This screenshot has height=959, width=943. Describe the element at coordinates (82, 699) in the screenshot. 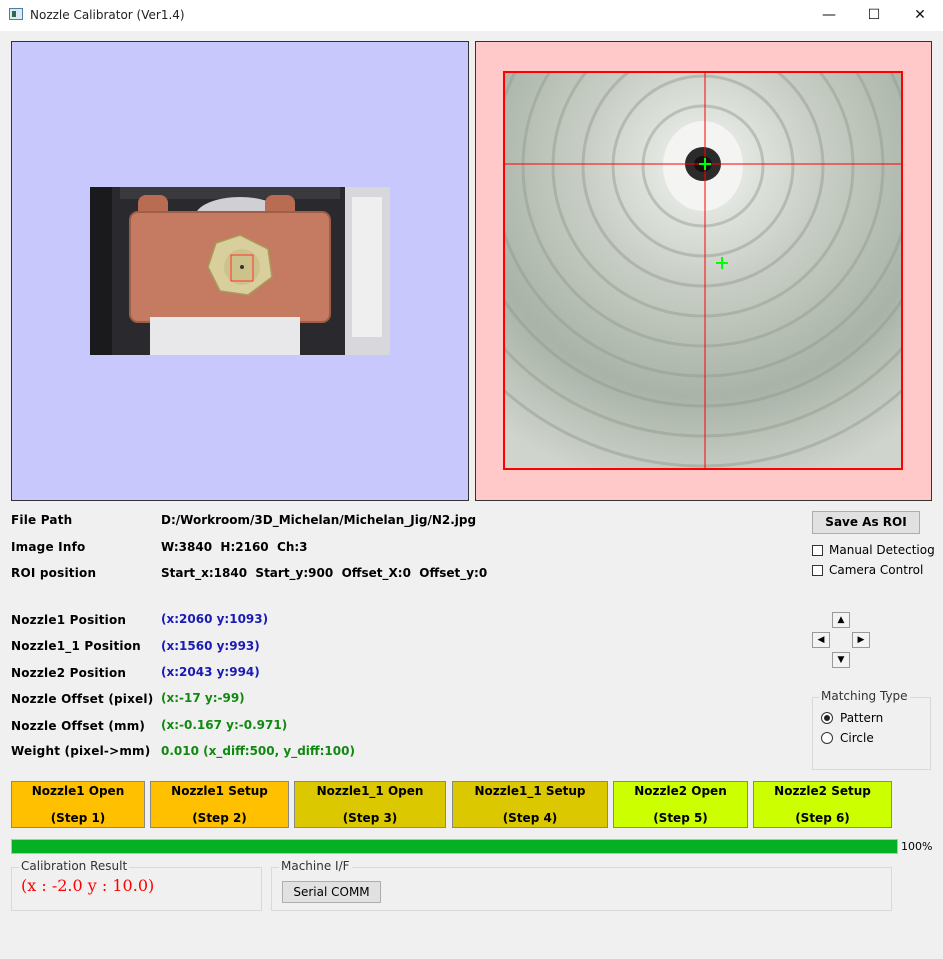

I see `offset-pixel-label: Nozzle Offset (pixel)` at that location.